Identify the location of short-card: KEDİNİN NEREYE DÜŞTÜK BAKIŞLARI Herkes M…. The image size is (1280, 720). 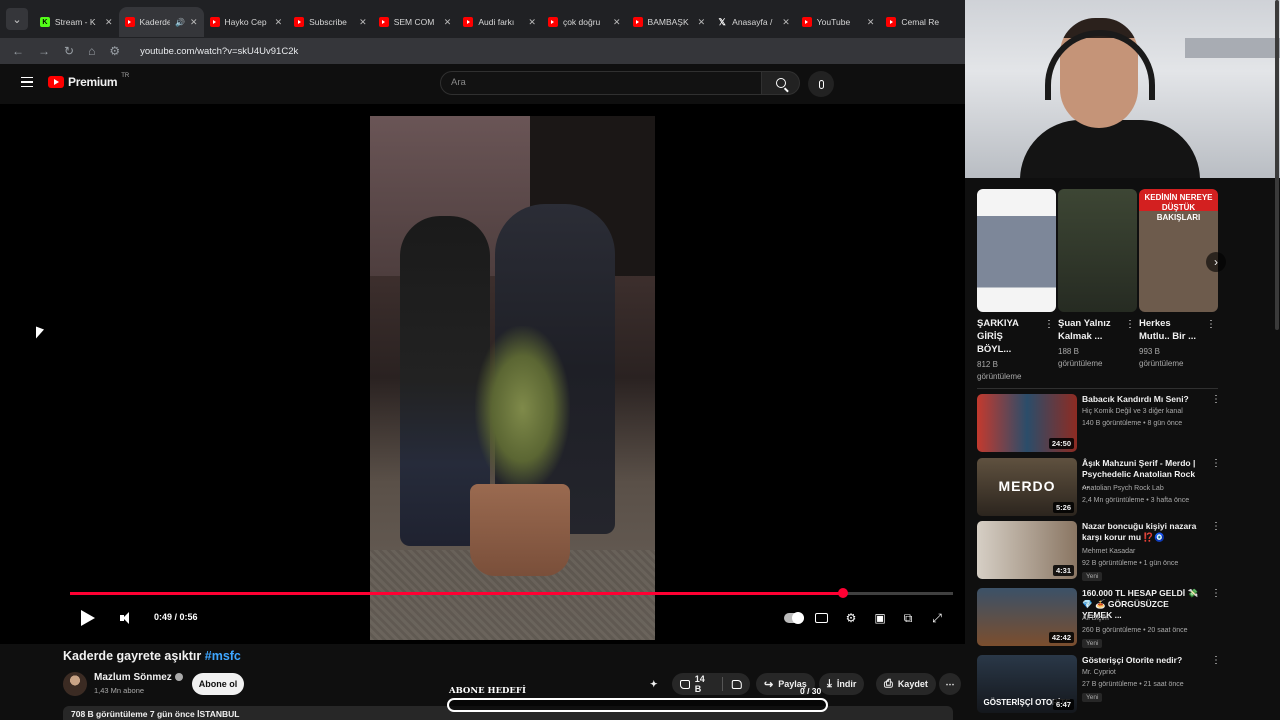
(1178, 279).